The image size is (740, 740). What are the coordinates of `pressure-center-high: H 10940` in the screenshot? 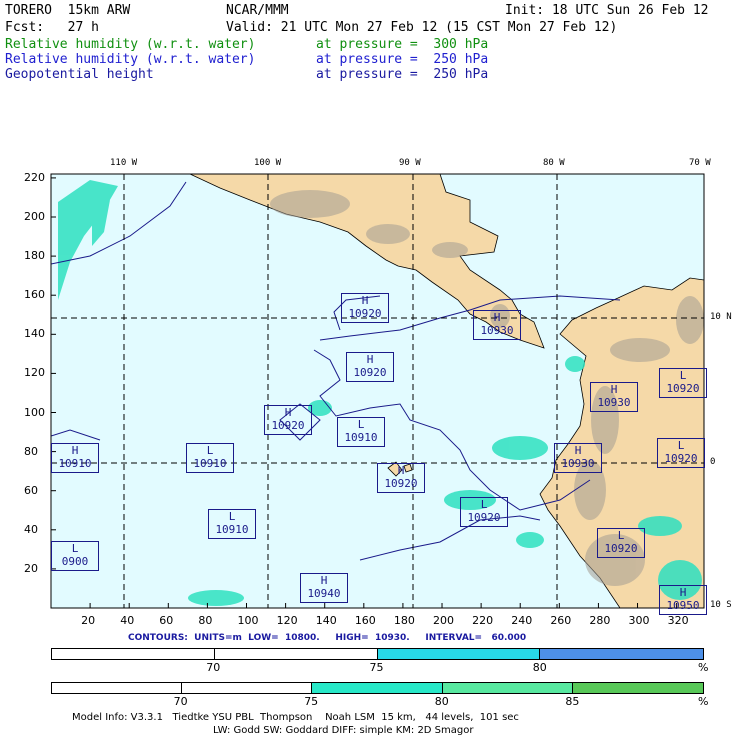 It's located at (324, 588).